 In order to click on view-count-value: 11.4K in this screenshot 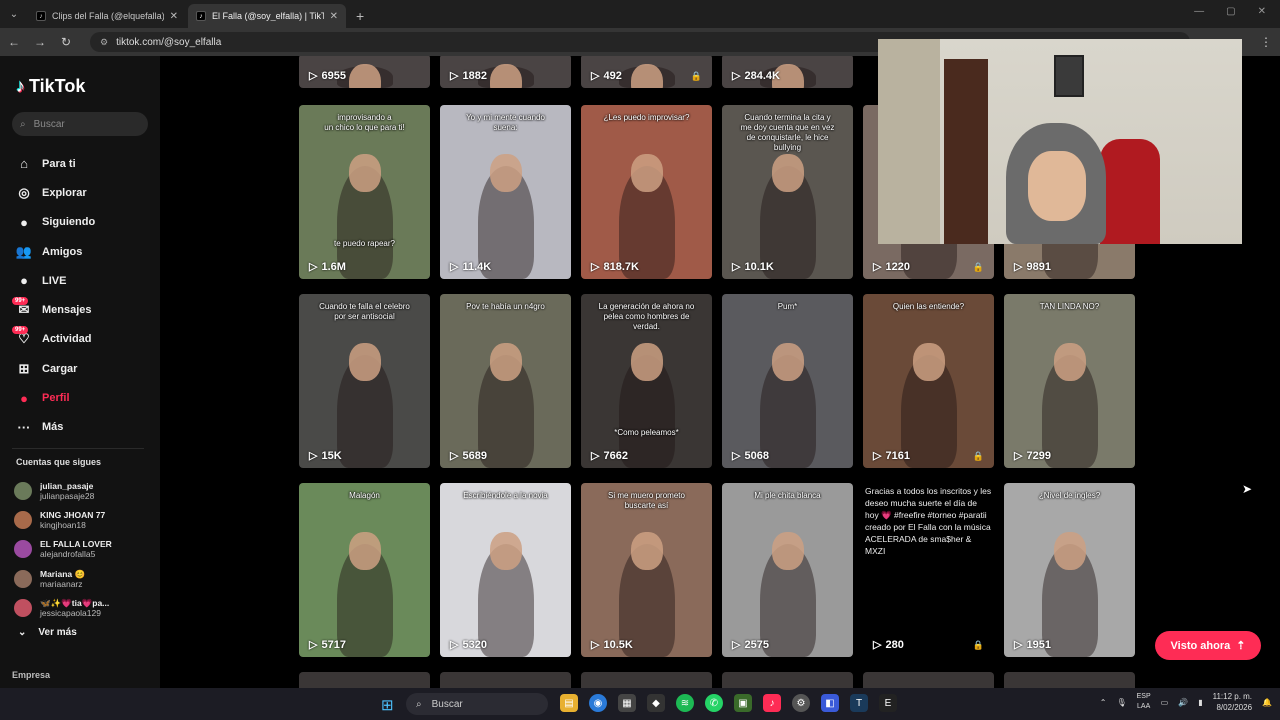, I will do `click(477, 266)`.